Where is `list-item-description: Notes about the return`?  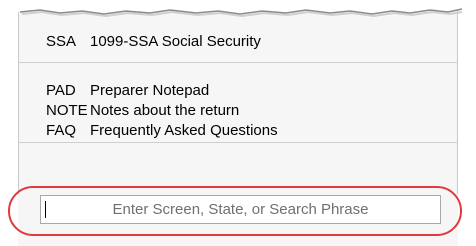 list-item-description: Notes about the return is located at coordinates (165, 110).